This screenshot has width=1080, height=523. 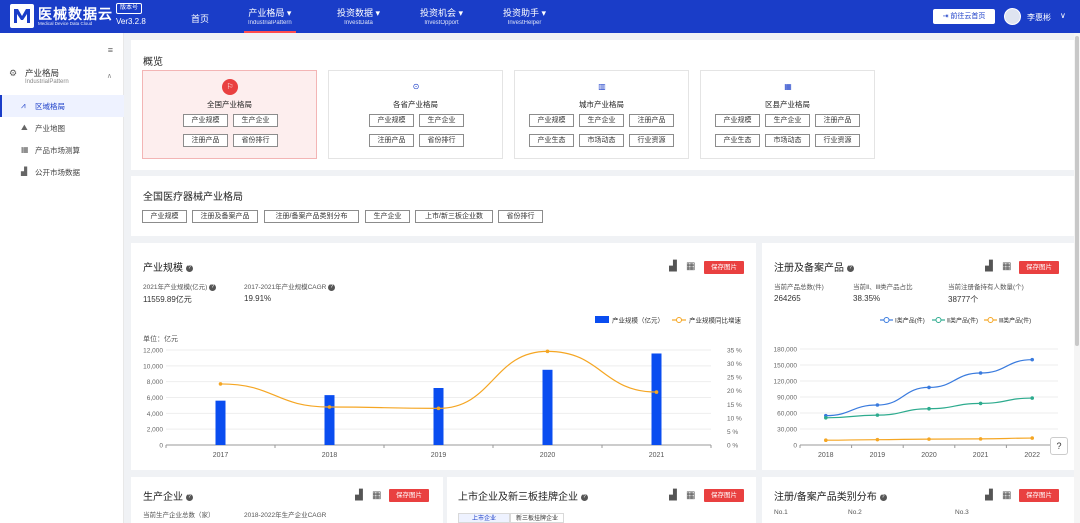 I want to click on avatar, so click(x=1012, y=16).